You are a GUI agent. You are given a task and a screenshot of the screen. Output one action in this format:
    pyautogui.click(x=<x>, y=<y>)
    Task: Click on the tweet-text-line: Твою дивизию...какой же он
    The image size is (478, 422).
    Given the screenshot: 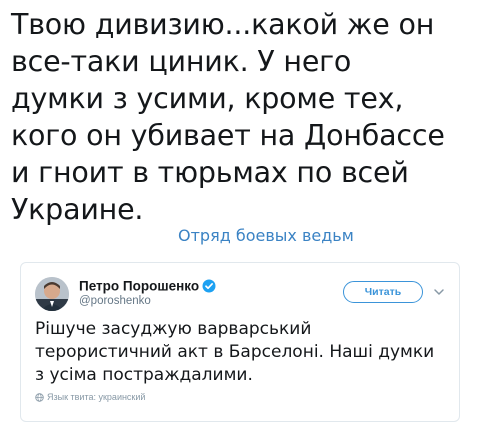 What is the action you would take?
    pyautogui.click(x=223, y=24)
    